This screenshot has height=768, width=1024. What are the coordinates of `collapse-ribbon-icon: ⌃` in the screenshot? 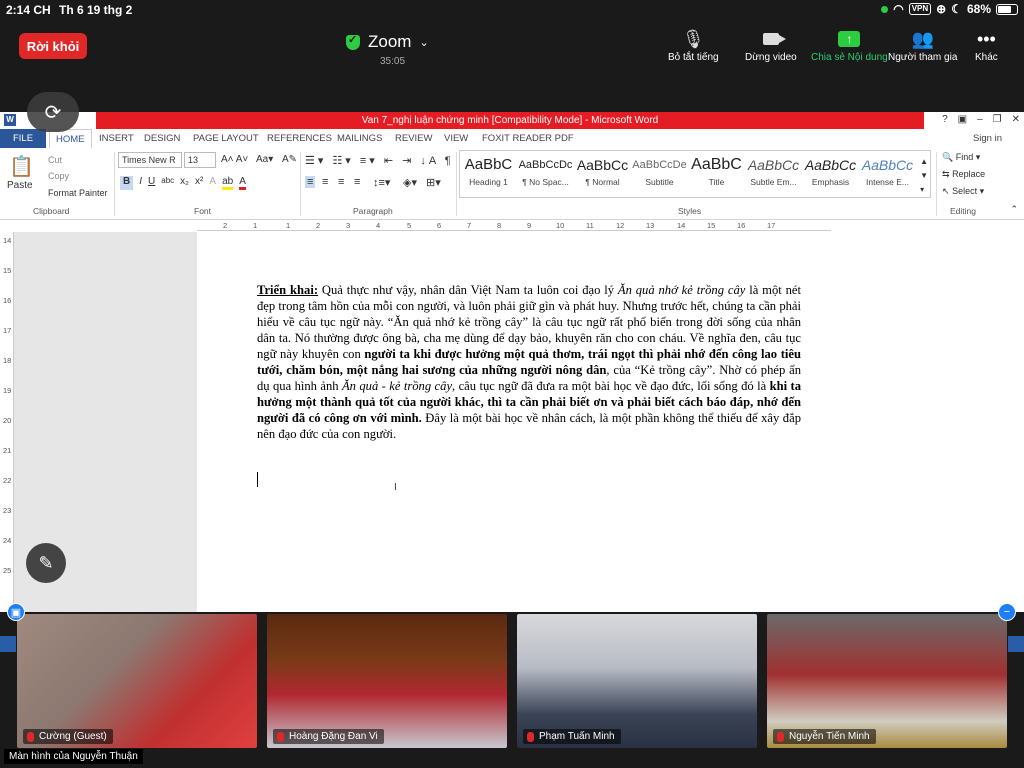 It's located at (1014, 209).